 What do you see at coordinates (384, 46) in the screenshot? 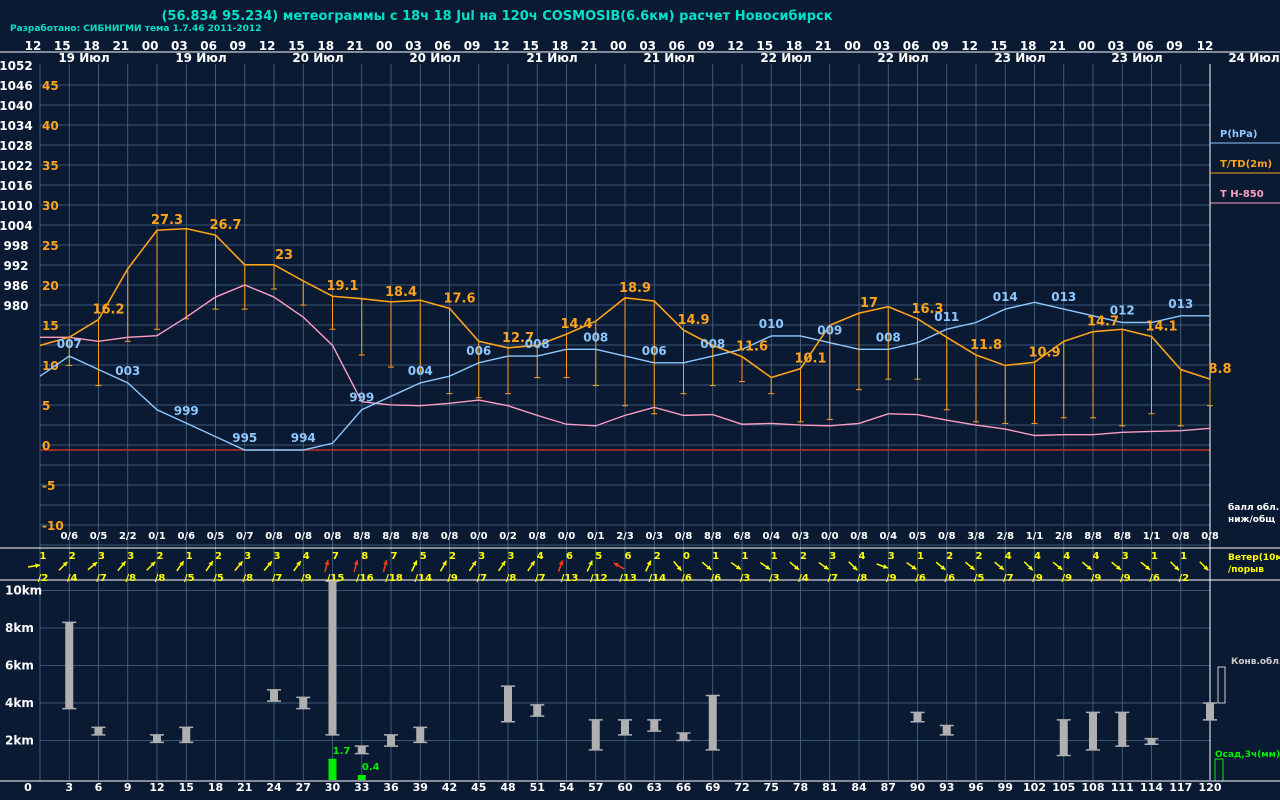
I see `time-hour-label: 00` at bounding box center [384, 46].